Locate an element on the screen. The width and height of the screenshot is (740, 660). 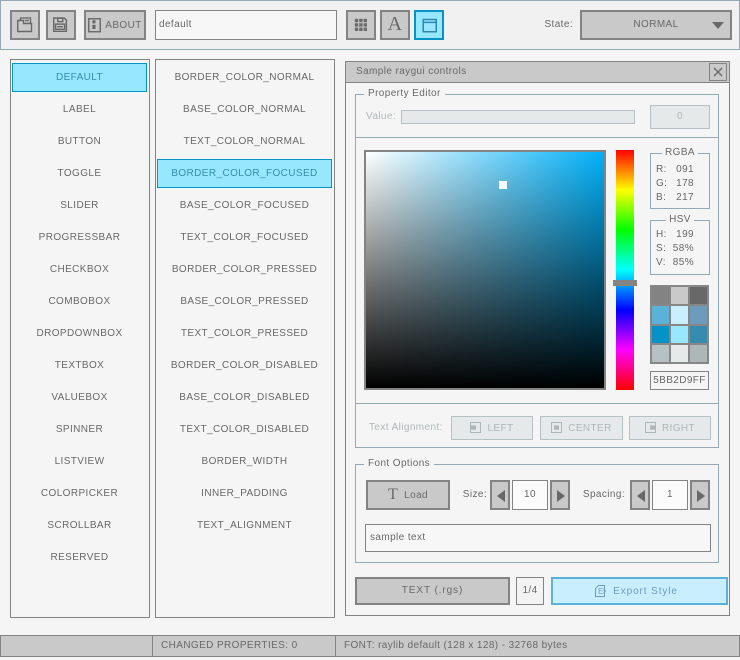
svg-text: E is located at coordinates (601, 591).